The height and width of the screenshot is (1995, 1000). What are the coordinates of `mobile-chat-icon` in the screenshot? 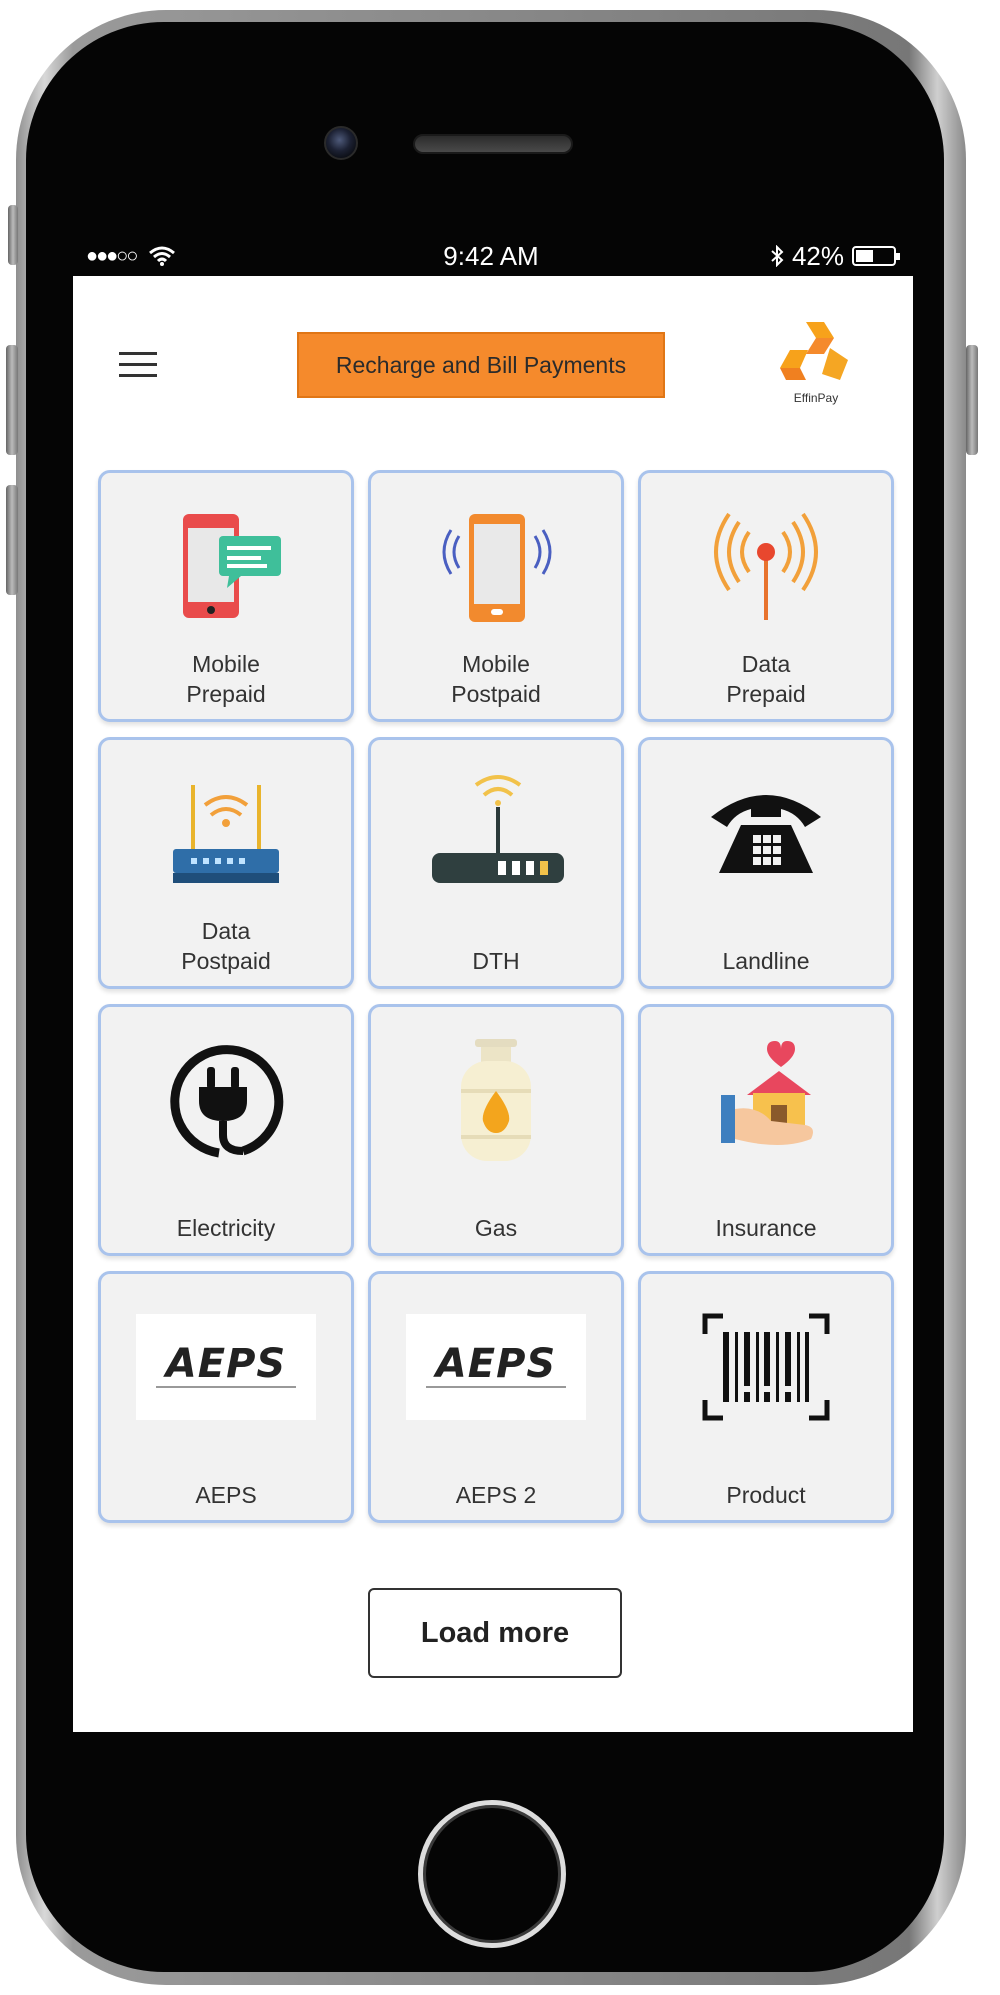 It's located at (232, 566).